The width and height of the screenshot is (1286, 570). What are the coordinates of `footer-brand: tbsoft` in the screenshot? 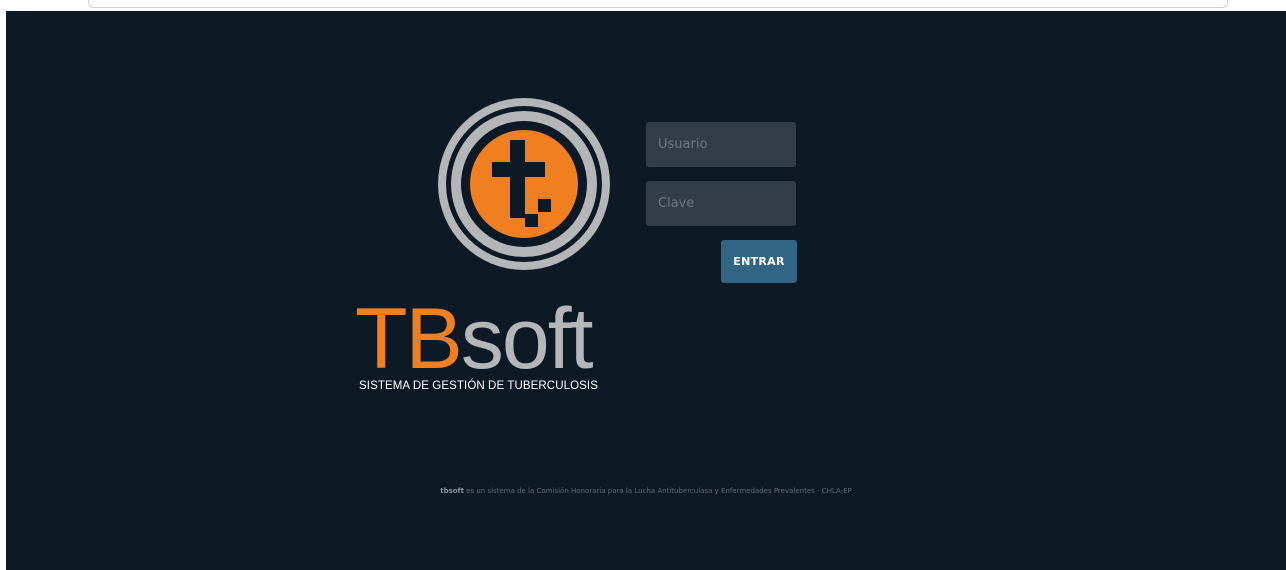 It's located at (452, 491).